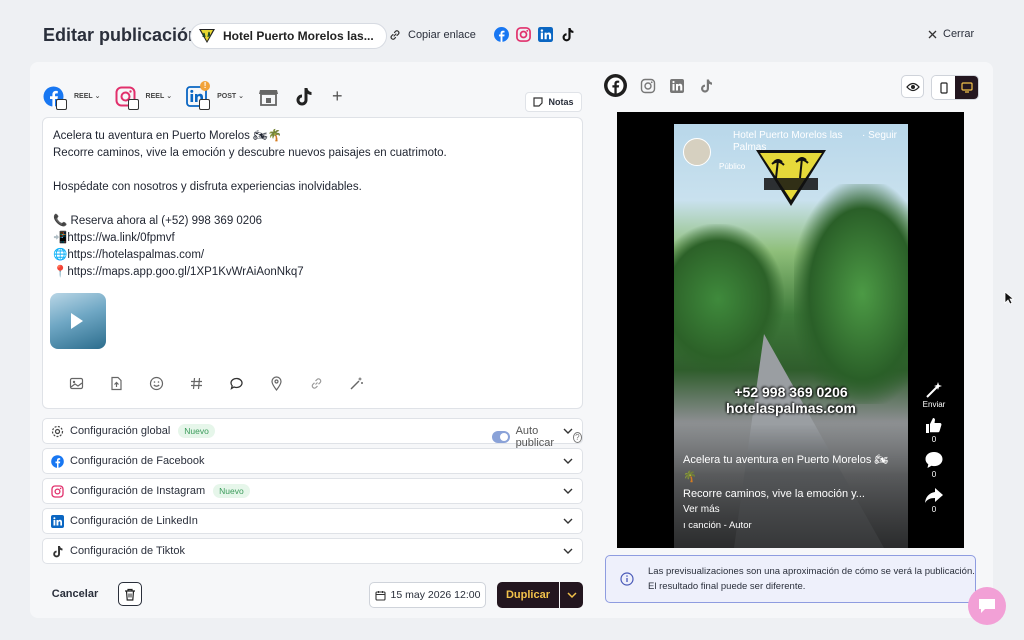 The image size is (1024, 640). I want to click on follow-link: · Seguir, so click(879, 135).